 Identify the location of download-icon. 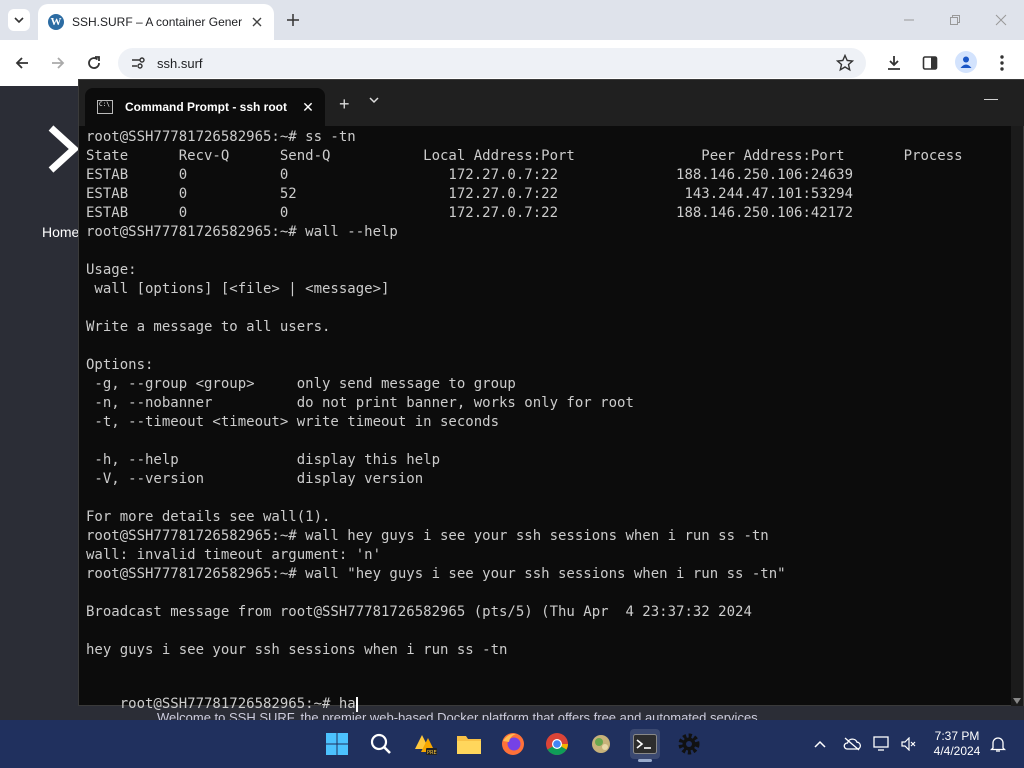
(894, 63).